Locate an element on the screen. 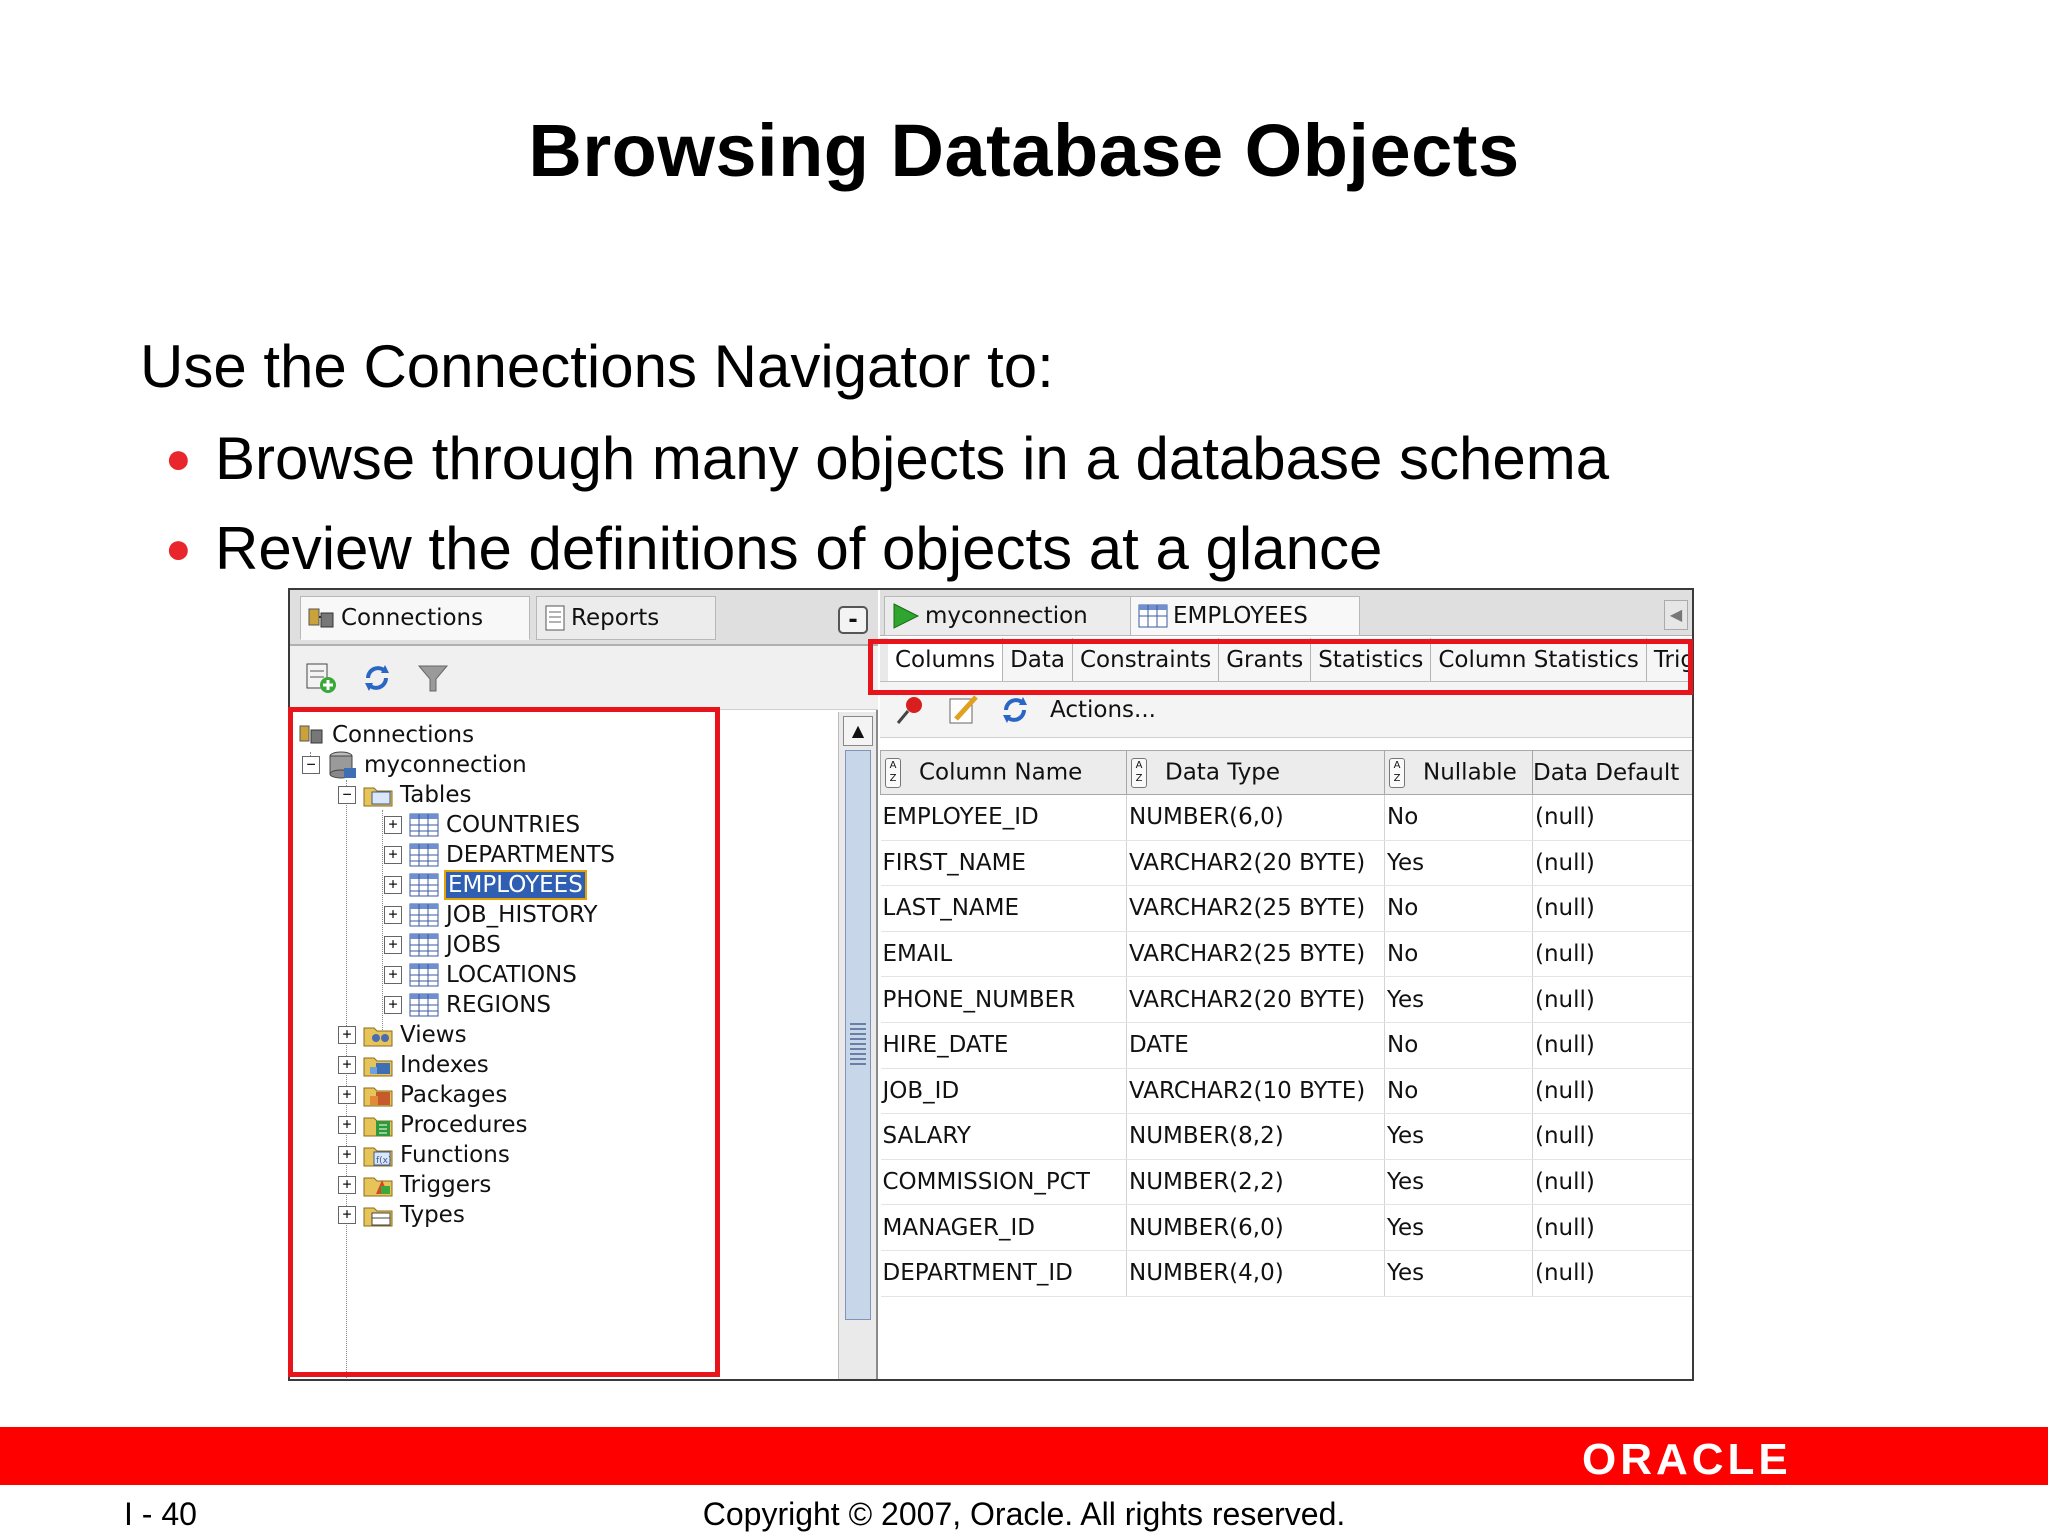  tab-connections: Connections is located at coordinates (415, 618).